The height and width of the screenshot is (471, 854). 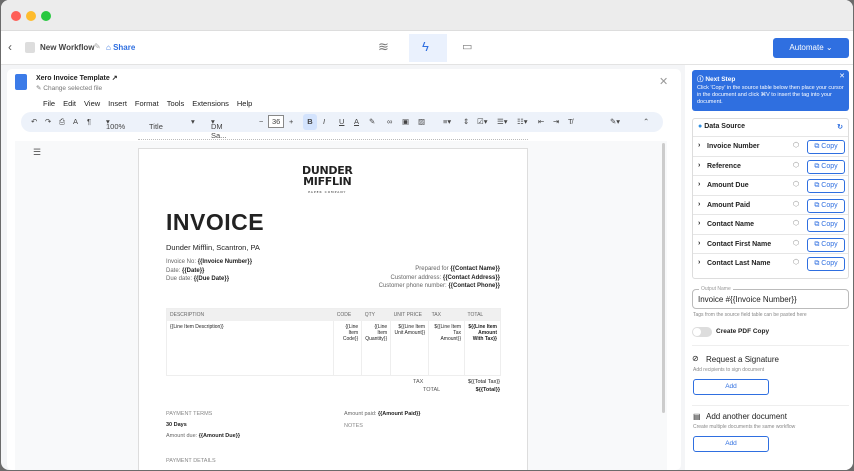 I want to click on link-icon: ∞, so click(x=389, y=121).